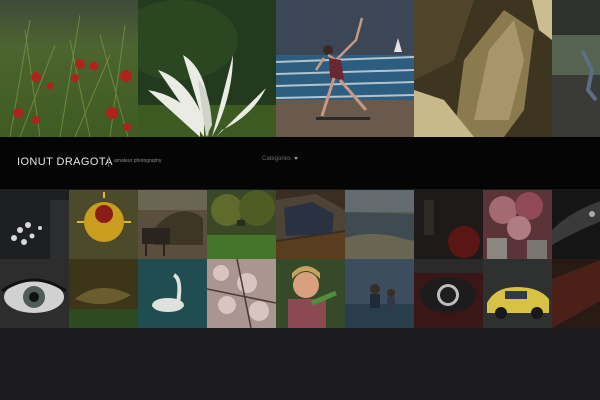 This screenshot has width=600, height=400. Describe the element at coordinates (576, 68) in the screenshot. I see `partial-street-photo` at that location.